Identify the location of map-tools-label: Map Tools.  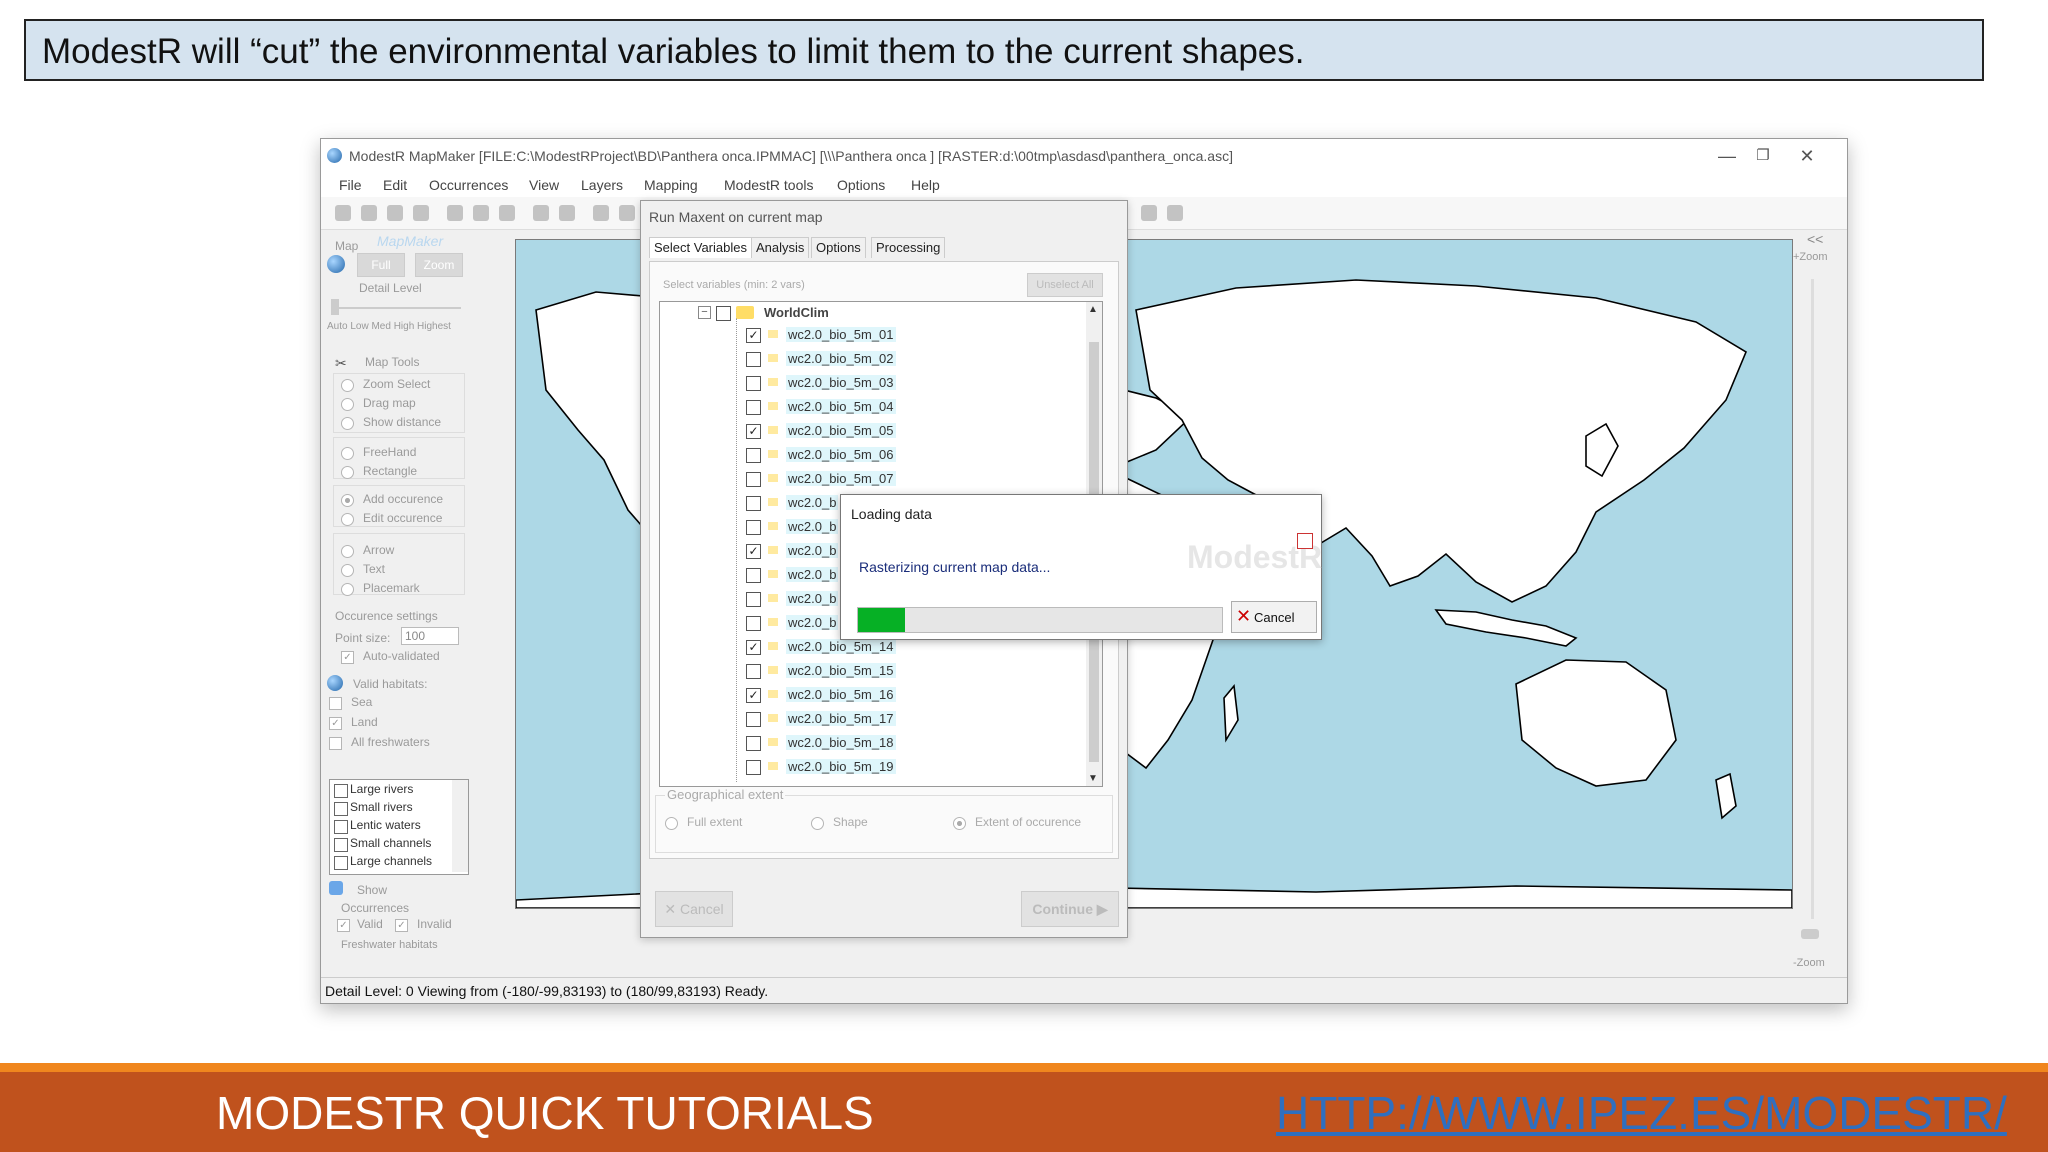
(392, 362).